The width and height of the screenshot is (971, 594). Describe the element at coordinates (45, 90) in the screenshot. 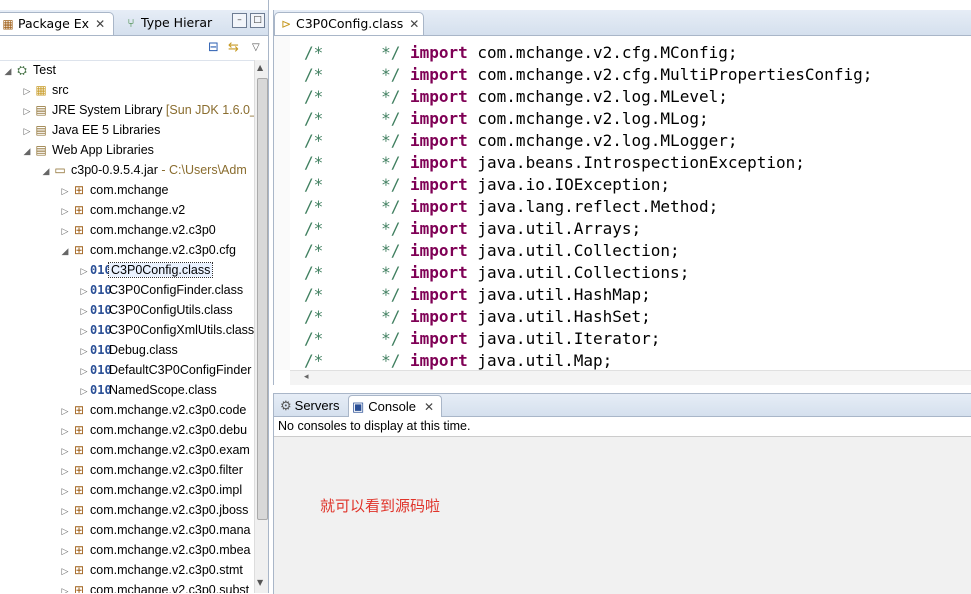

I see `tree-item: ▷ ▦ src` at that location.